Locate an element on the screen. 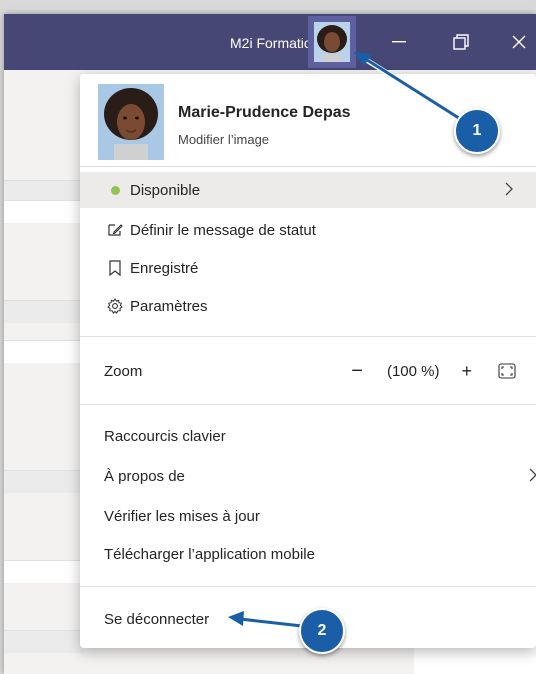  minimize-icon is located at coordinates (399, 42).